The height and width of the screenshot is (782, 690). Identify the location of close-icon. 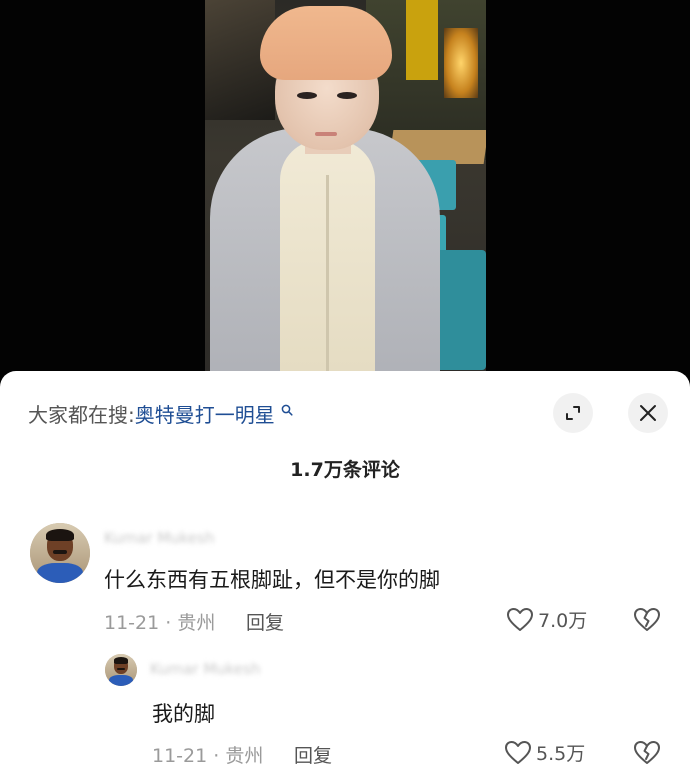
(648, 413).